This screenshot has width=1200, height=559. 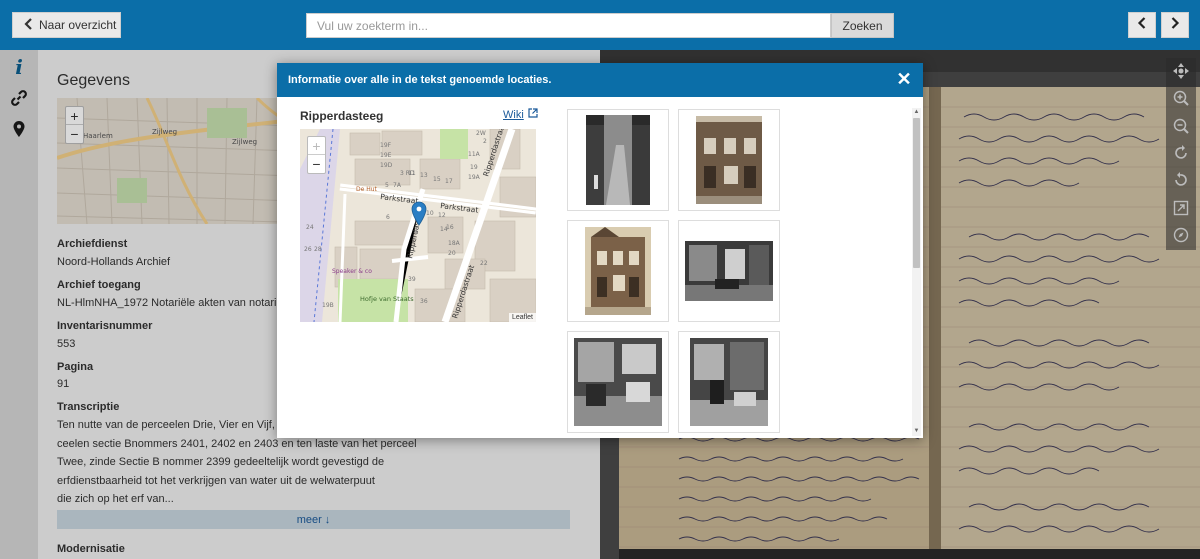 I want to click on wiki-link: Wiki, so click(x=520, y=114).